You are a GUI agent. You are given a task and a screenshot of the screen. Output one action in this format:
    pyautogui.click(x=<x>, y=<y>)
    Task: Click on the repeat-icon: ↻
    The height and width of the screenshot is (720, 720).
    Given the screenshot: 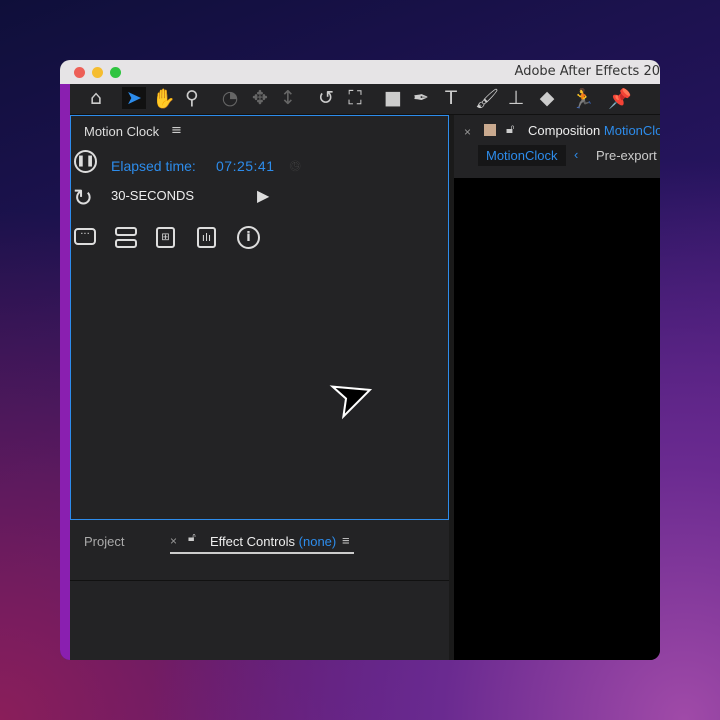 What is the action you would take?
    pyautogui.click(x=83, y=198)
    